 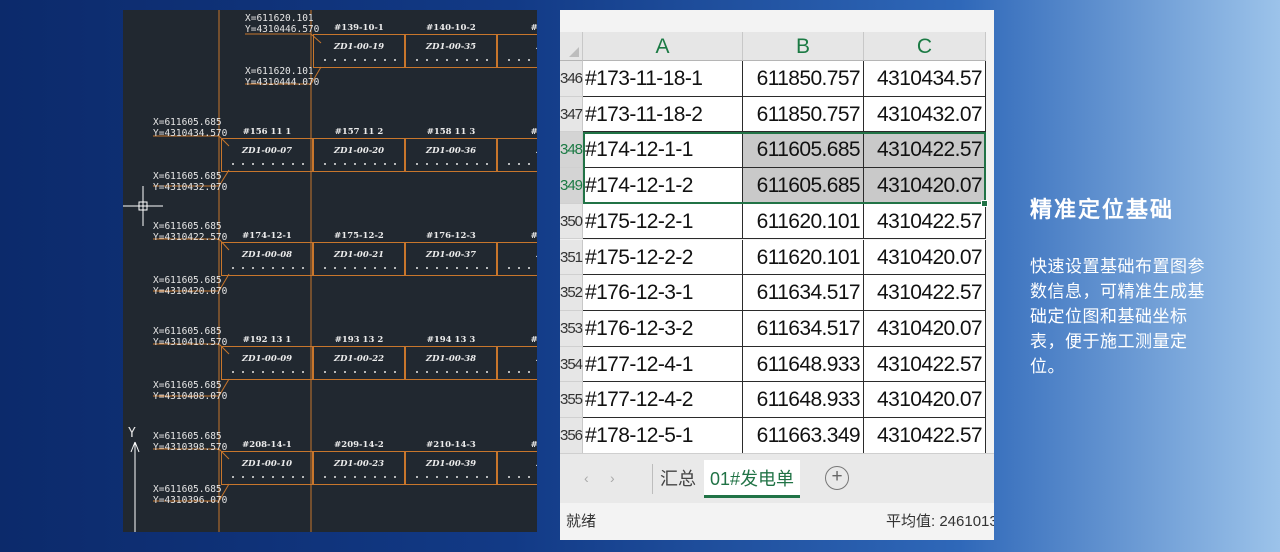 What do you see at coordinates (451, 340) in the screenshot?
I see `foundation-tag: #194 13 3` at bounding box center [451, 340].